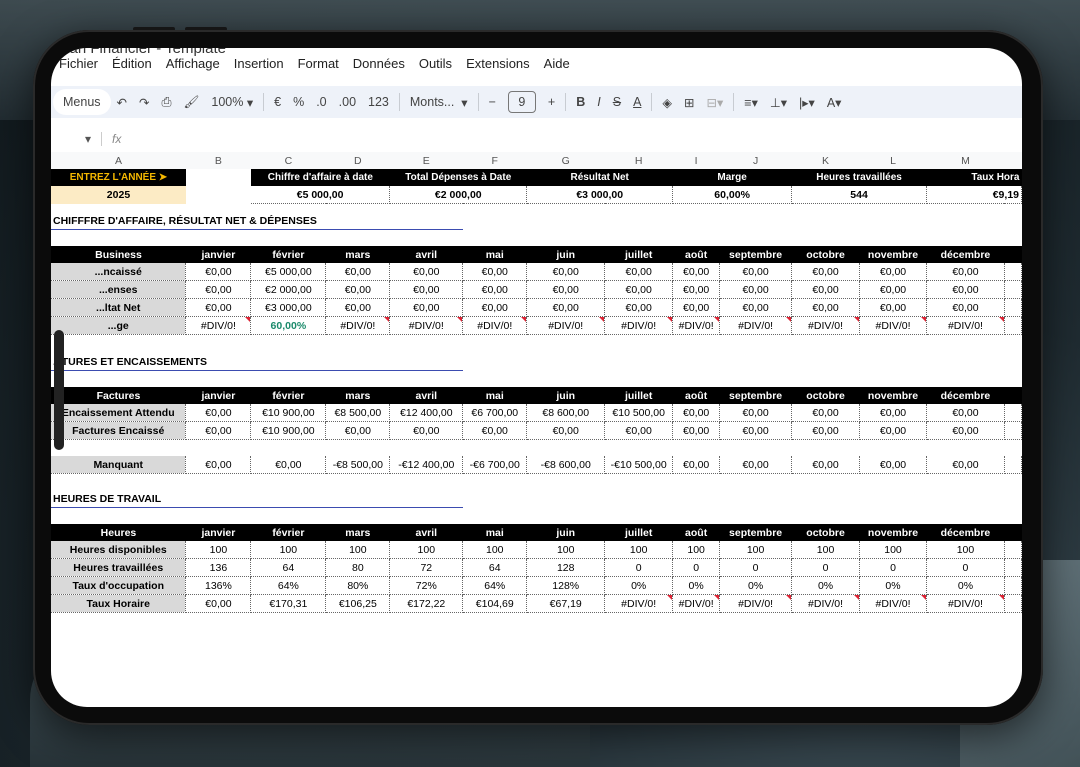  What do you see at coordinates (347, 102) in the screenshot?
I see `increase-decimal-button: .00` at bounding box center [347, 102].